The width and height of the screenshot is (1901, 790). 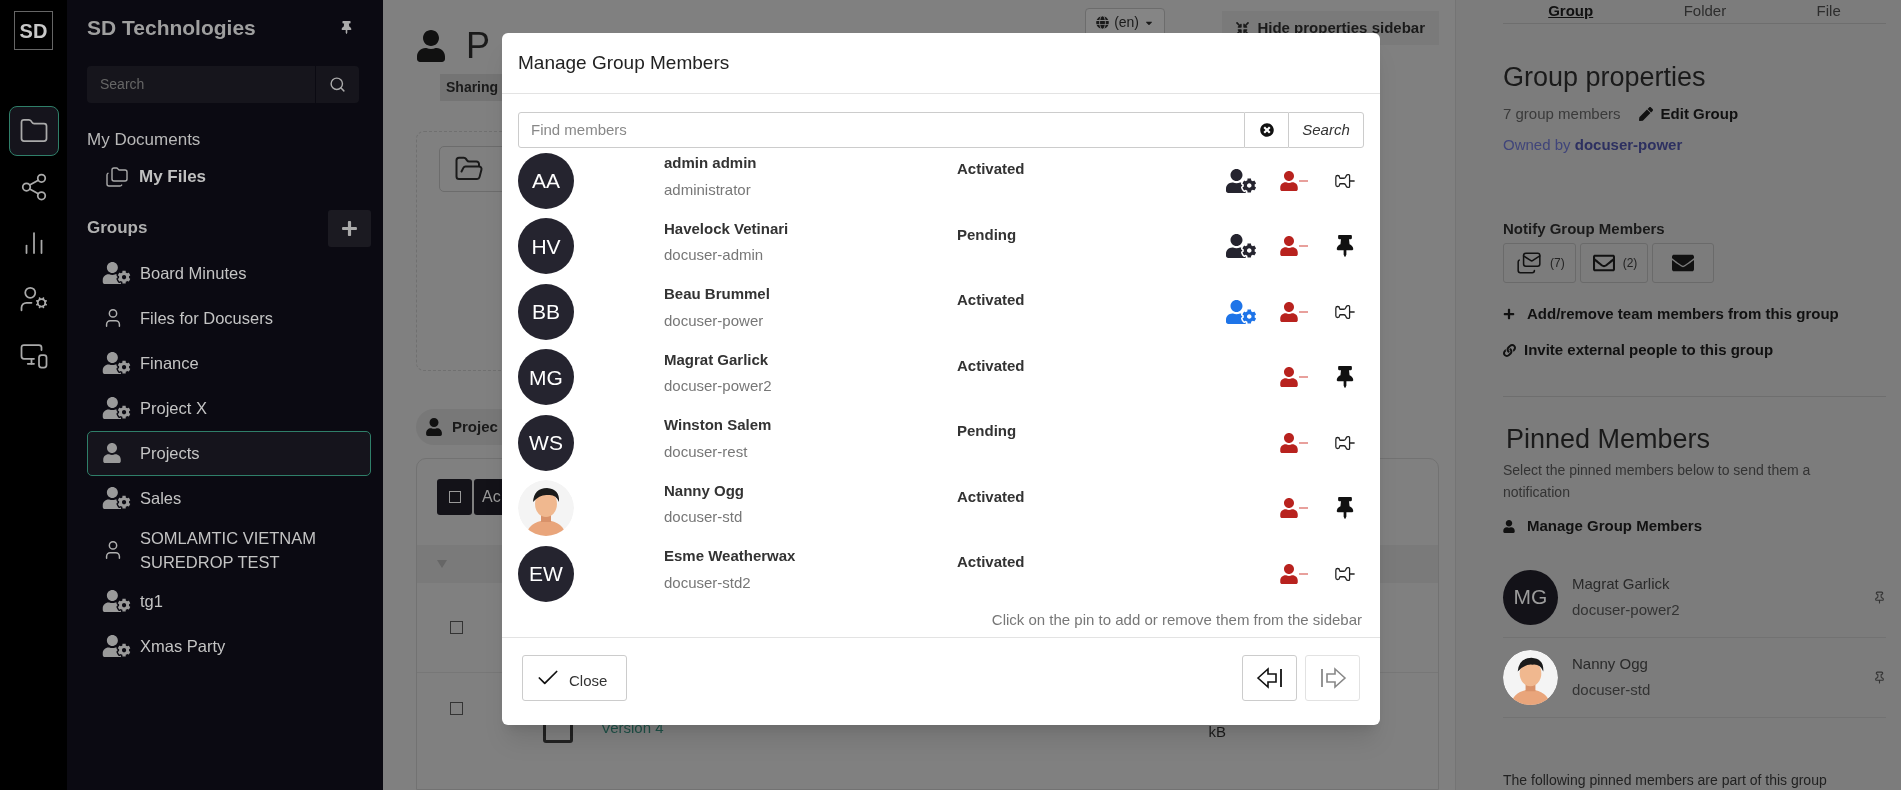 What do you see at coordinates (624, 62) in the screenshot?
I see `modal-title: Manage Group Members` at bounding box center [624, 62].